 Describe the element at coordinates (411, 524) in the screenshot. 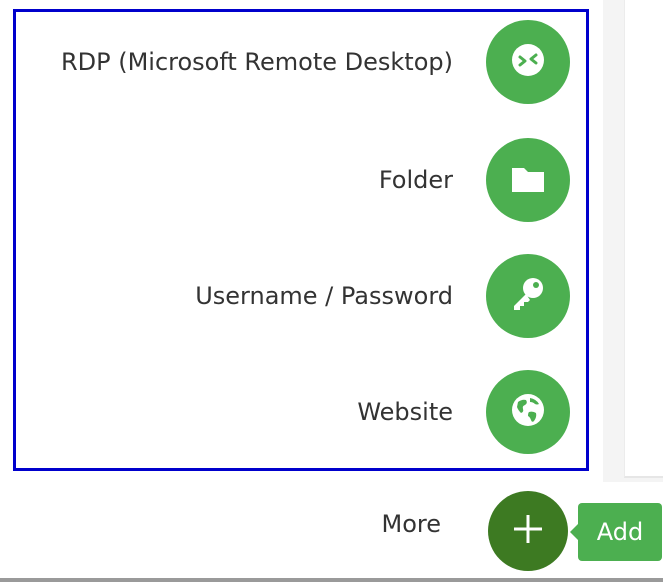

I see `more-label: More` at that location.